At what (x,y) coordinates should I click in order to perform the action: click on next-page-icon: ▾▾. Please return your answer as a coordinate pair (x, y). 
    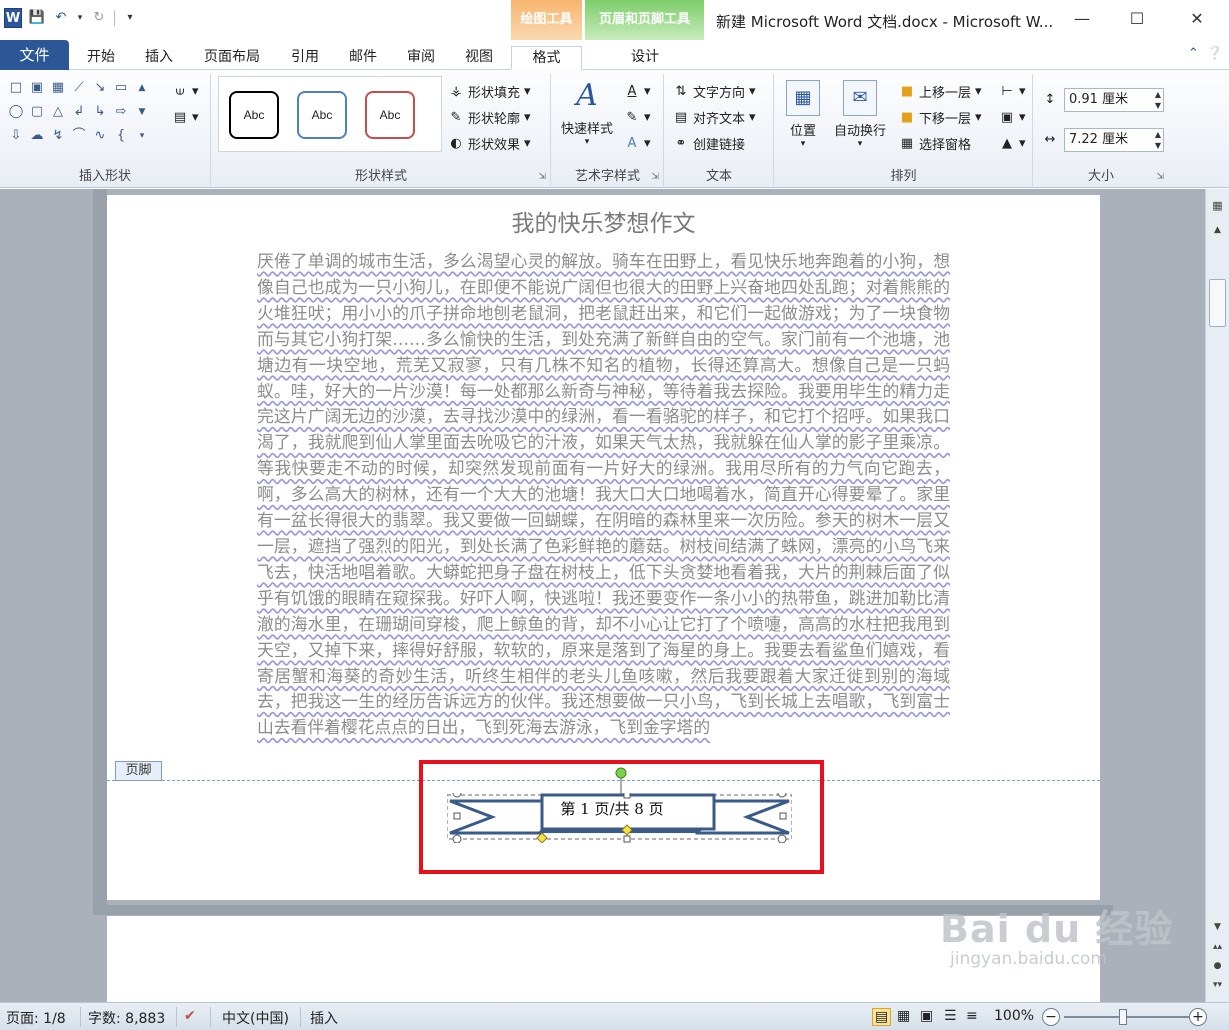
    Looking at the image, I should click on (1217, 985).